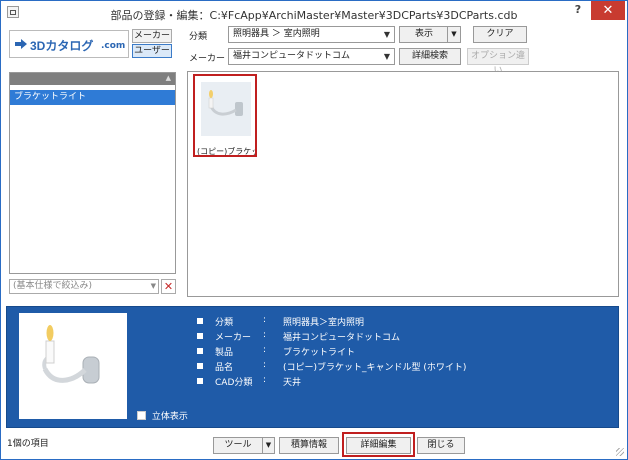  I want to click on property-key: メーカー, so click(233, 338).